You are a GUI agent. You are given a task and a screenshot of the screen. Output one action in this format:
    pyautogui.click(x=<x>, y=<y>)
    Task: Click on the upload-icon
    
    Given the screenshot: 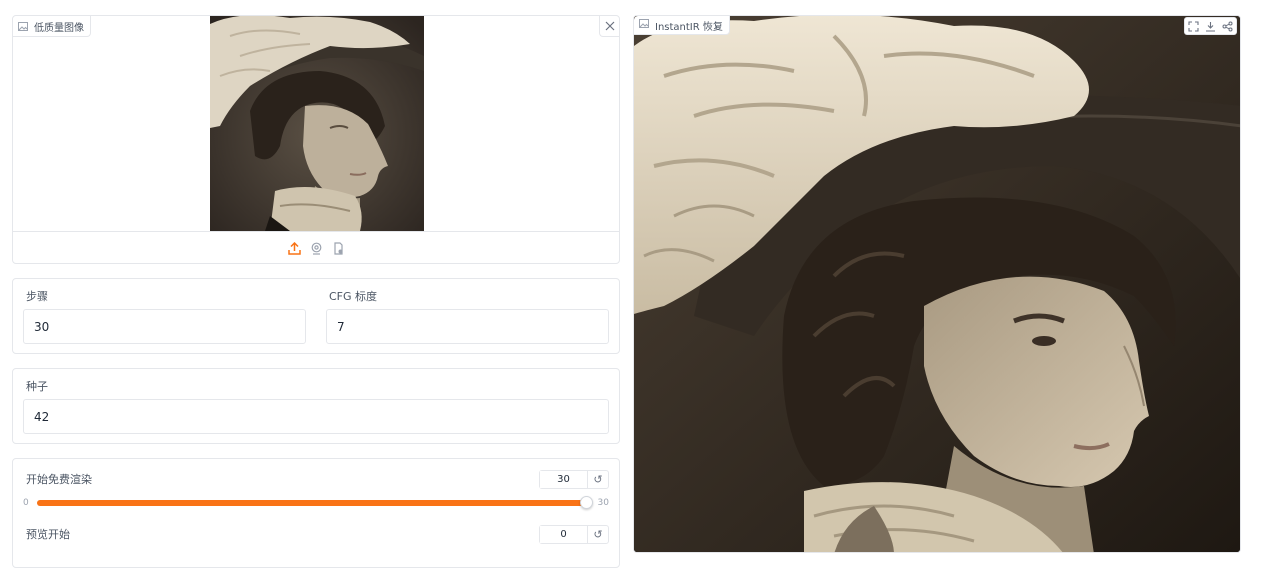 What is the action you would take?
    pyautogui.click(x=294, y=248)
    